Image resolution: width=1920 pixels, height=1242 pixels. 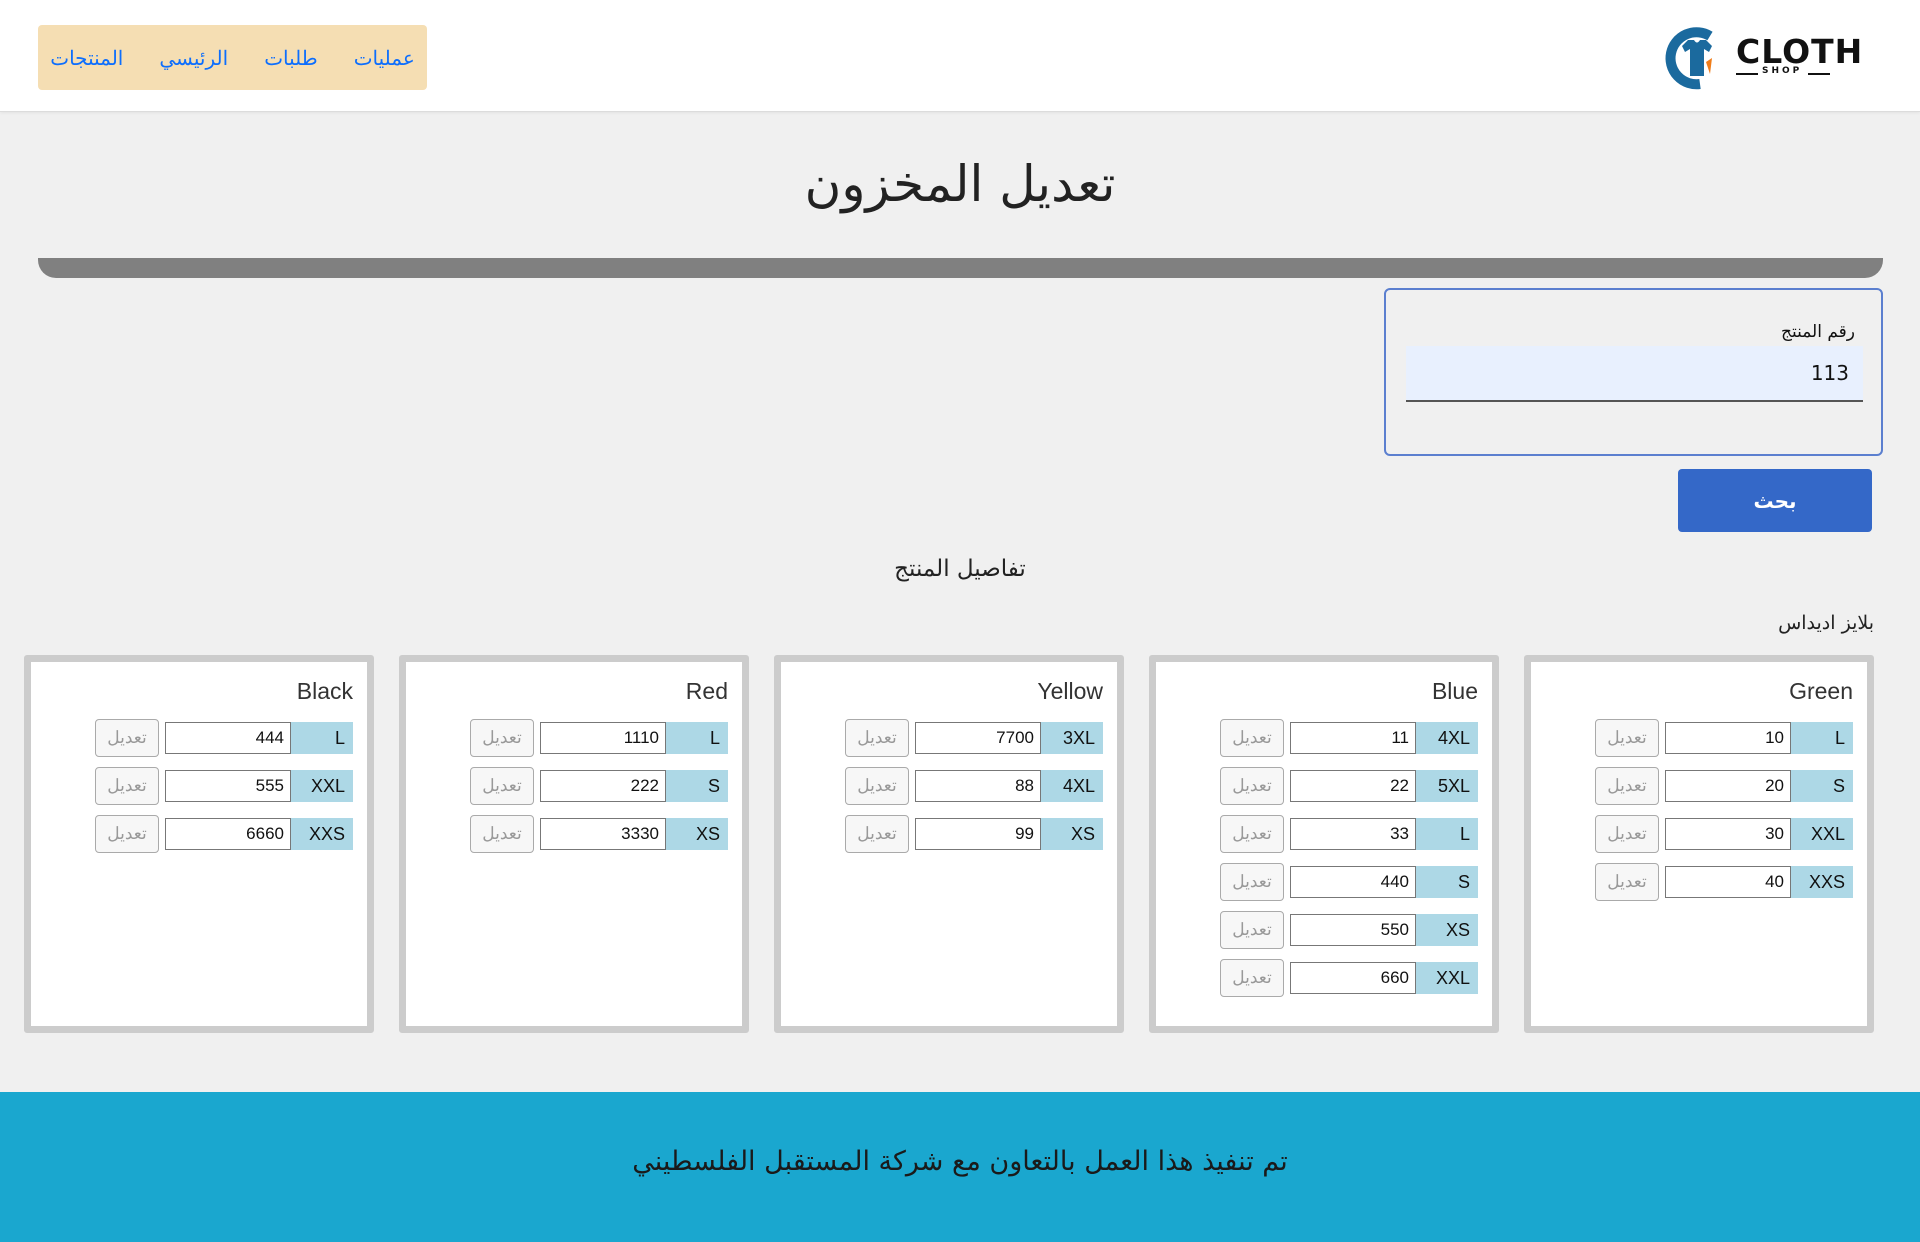 I want to click on nav-products: المنتجات, so click(x=86, y=58).